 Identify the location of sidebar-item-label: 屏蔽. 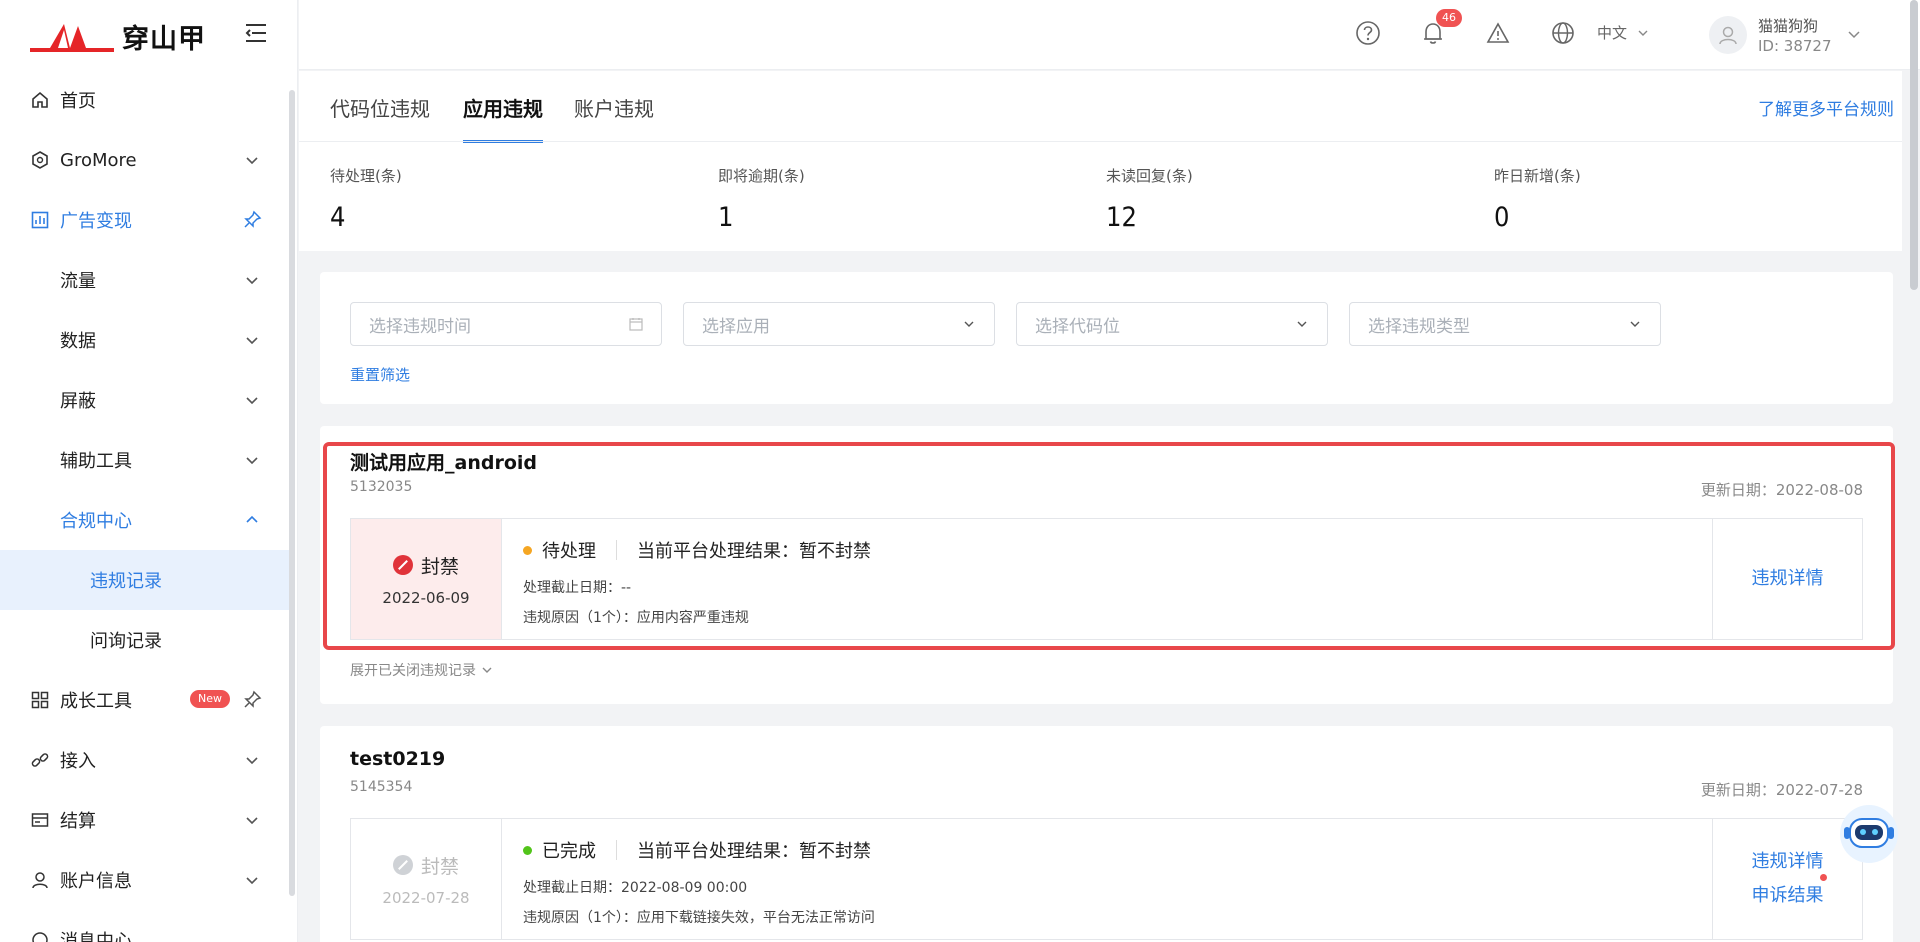
(78, 401).